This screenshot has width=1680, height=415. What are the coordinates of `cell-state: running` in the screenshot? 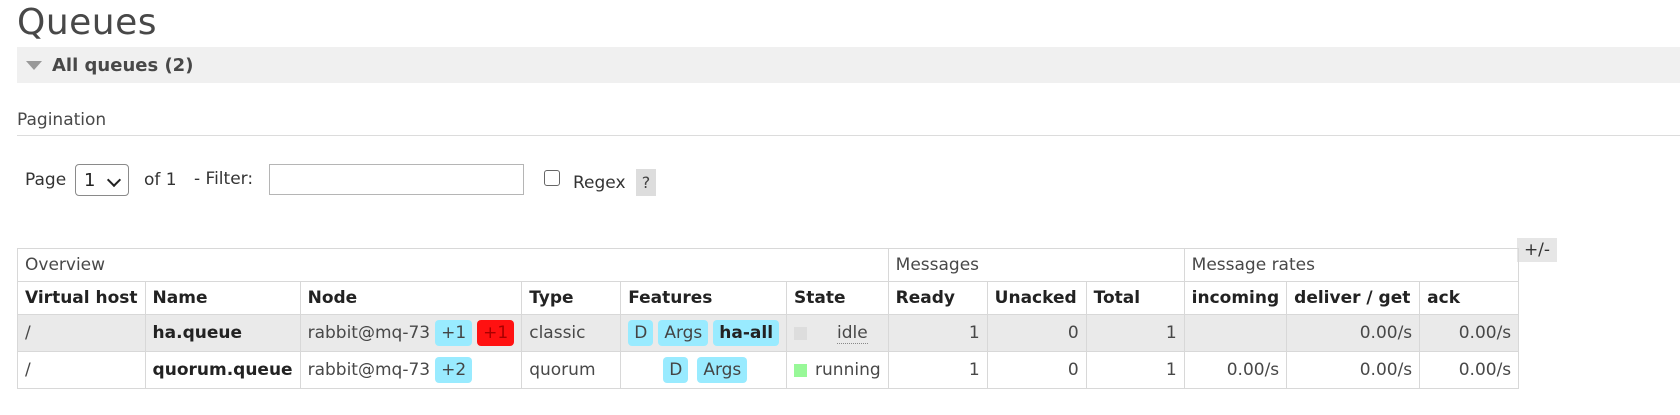 It's located at (837, 370).